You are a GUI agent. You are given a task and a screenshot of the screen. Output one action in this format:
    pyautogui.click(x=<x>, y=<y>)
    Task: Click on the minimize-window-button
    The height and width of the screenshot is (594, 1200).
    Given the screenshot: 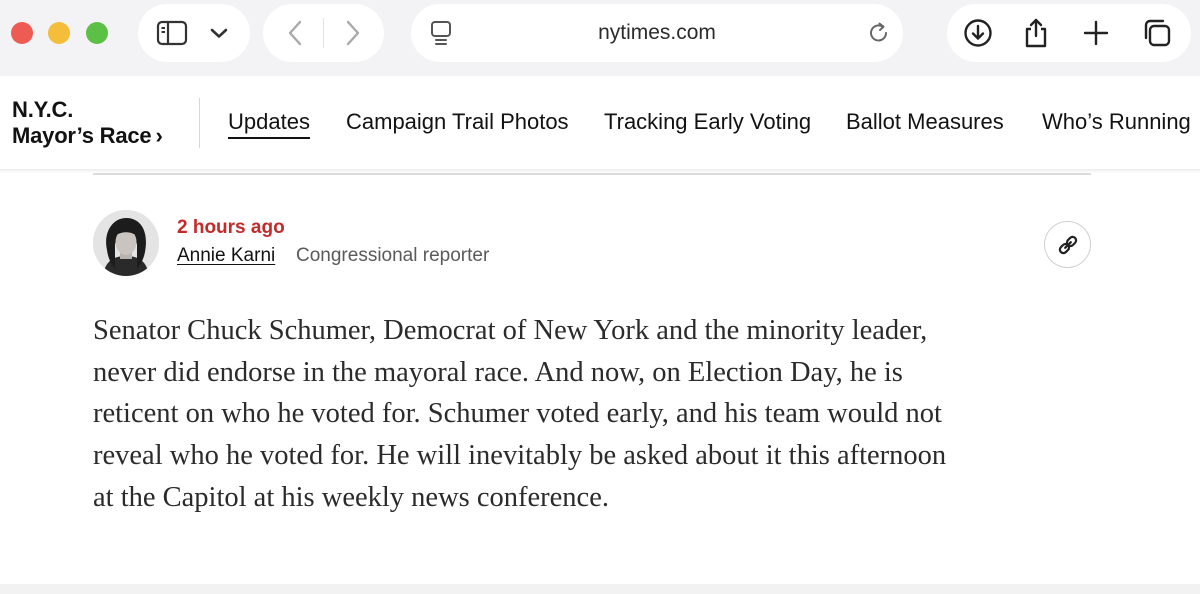 What is the action you would take?
    pyautogui.click(x=59, y=33)
    